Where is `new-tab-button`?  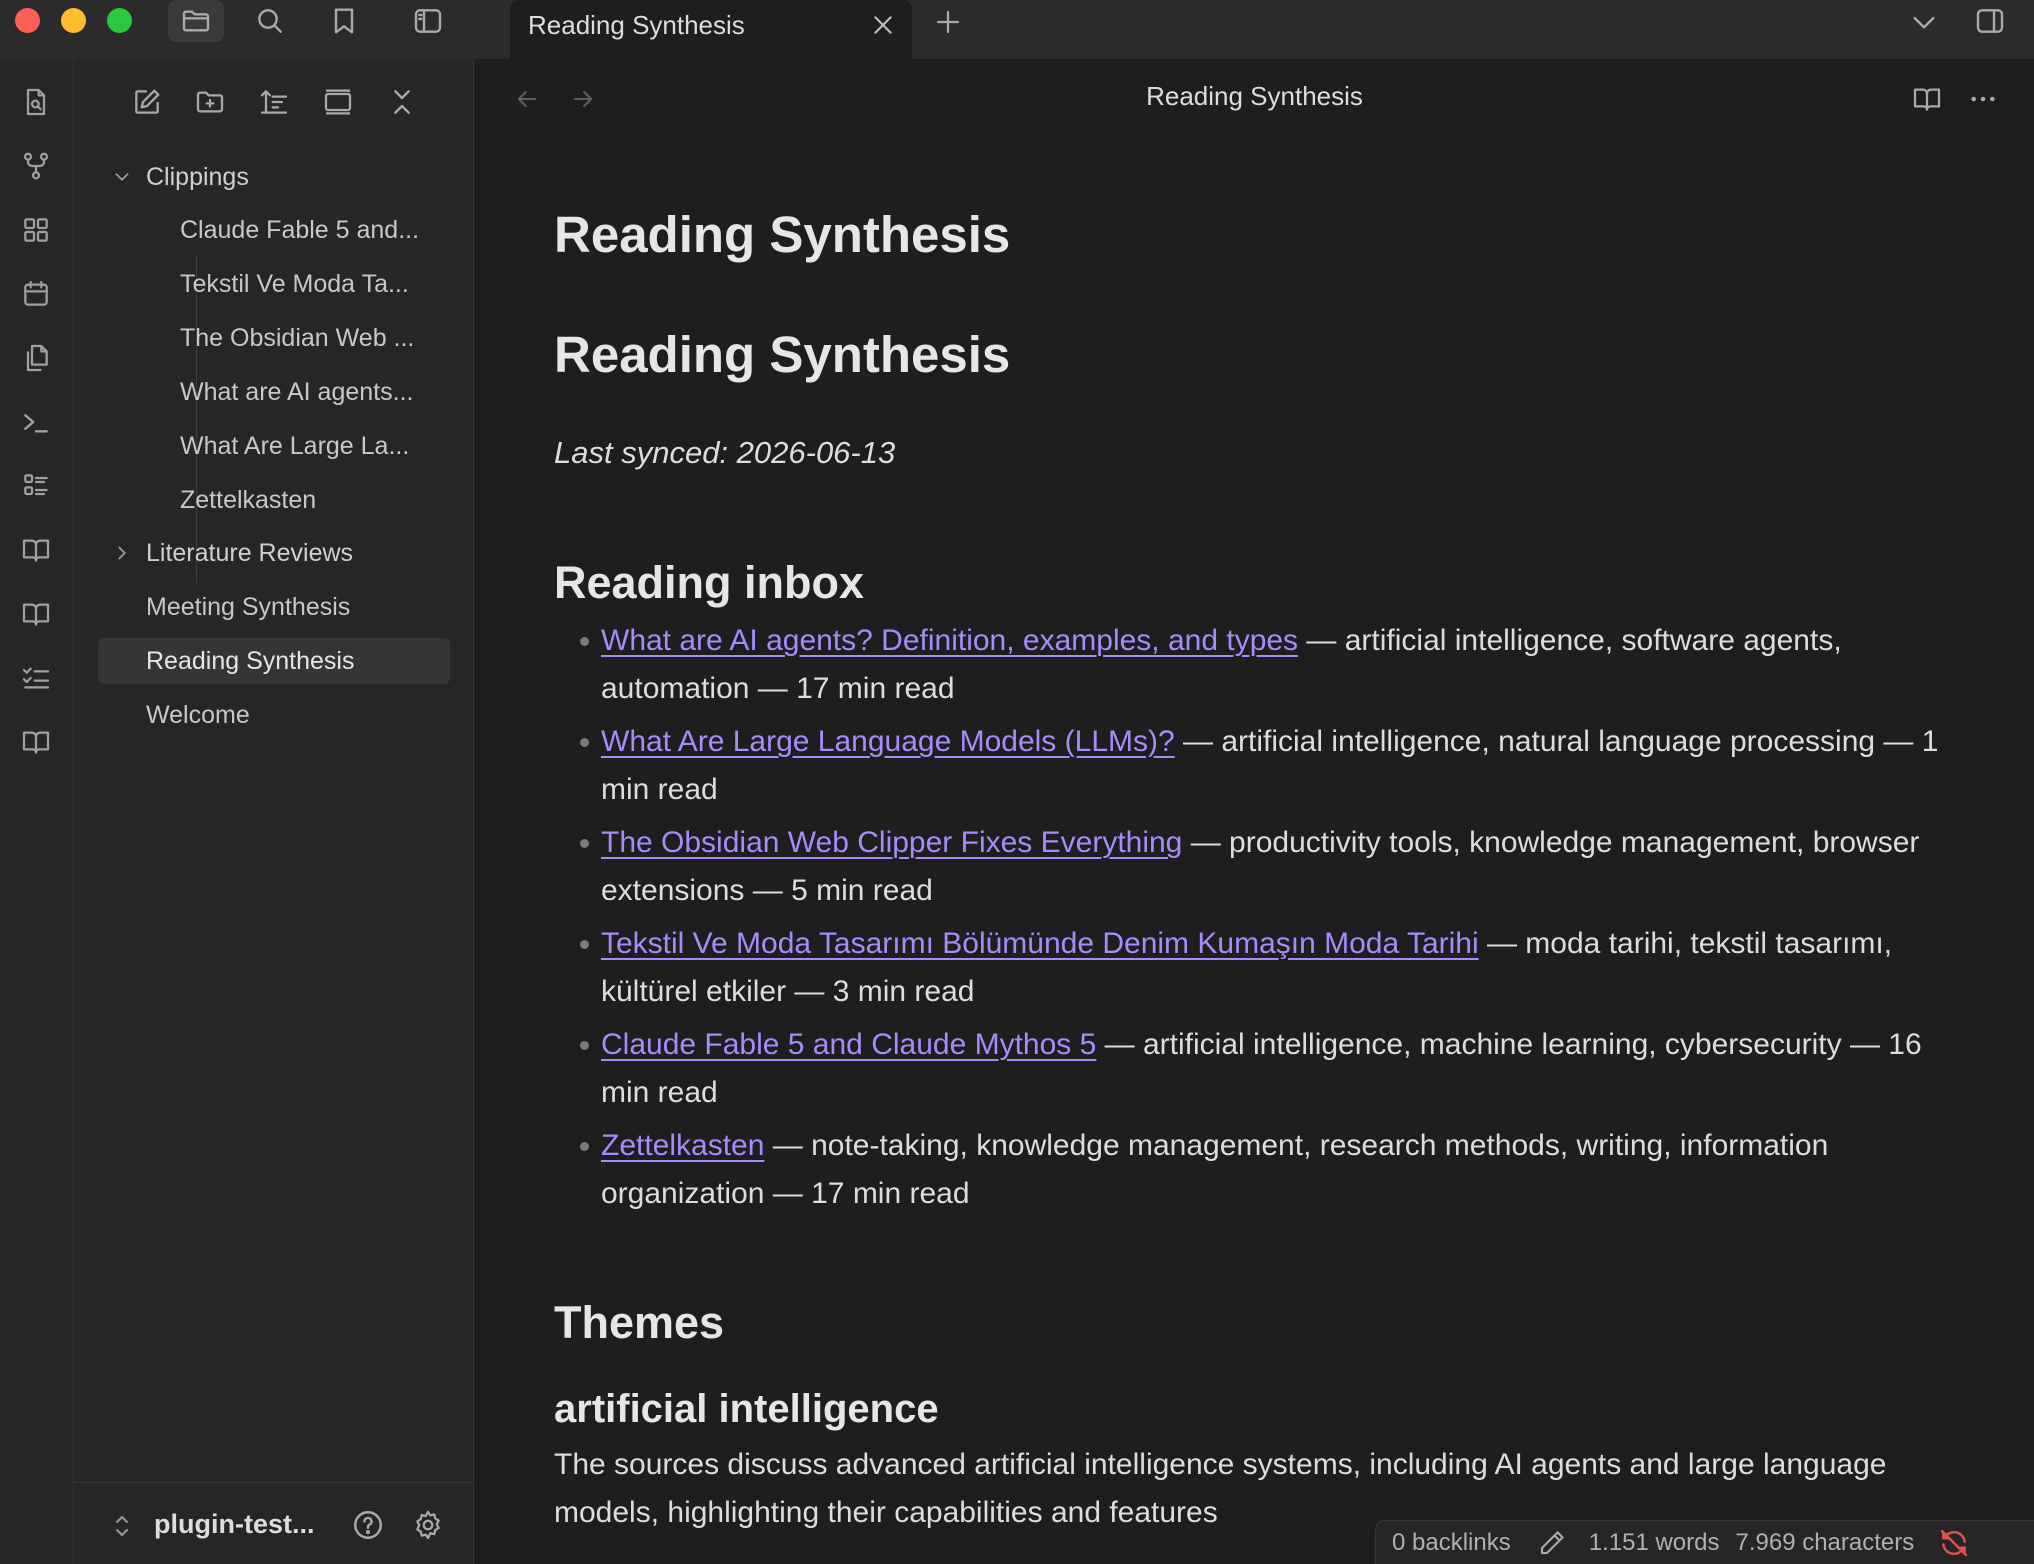
new-tab-button is located at coordinates (948, 22).